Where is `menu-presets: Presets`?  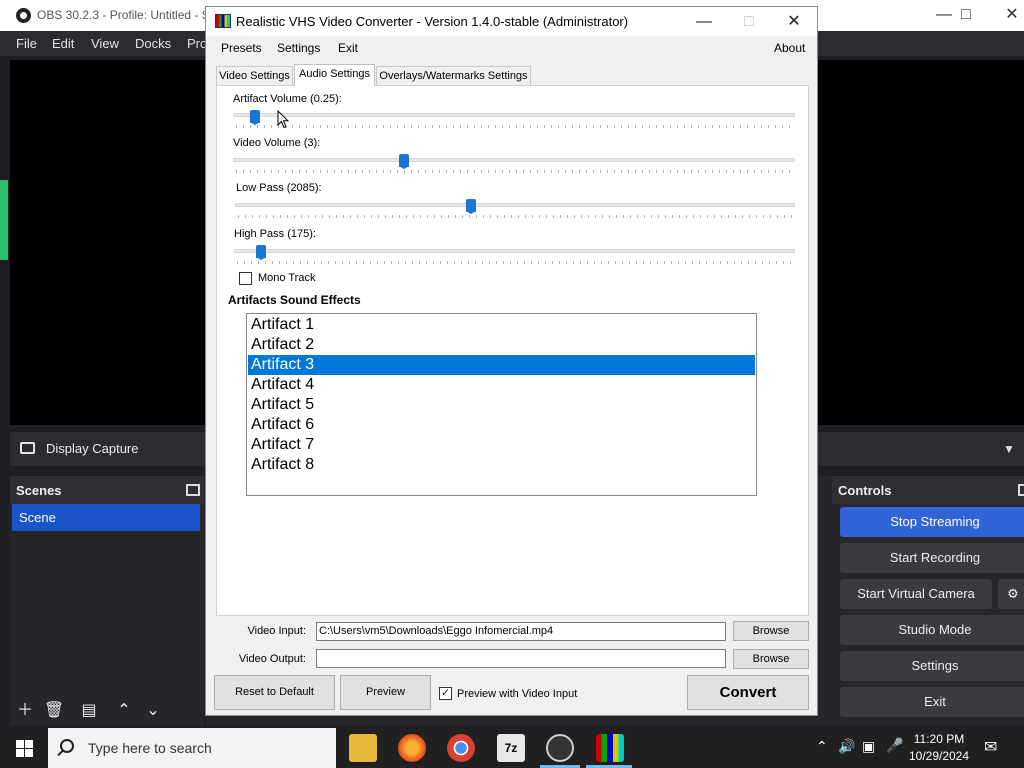 menu-presets: Presets is located at coordinates (241, 48).